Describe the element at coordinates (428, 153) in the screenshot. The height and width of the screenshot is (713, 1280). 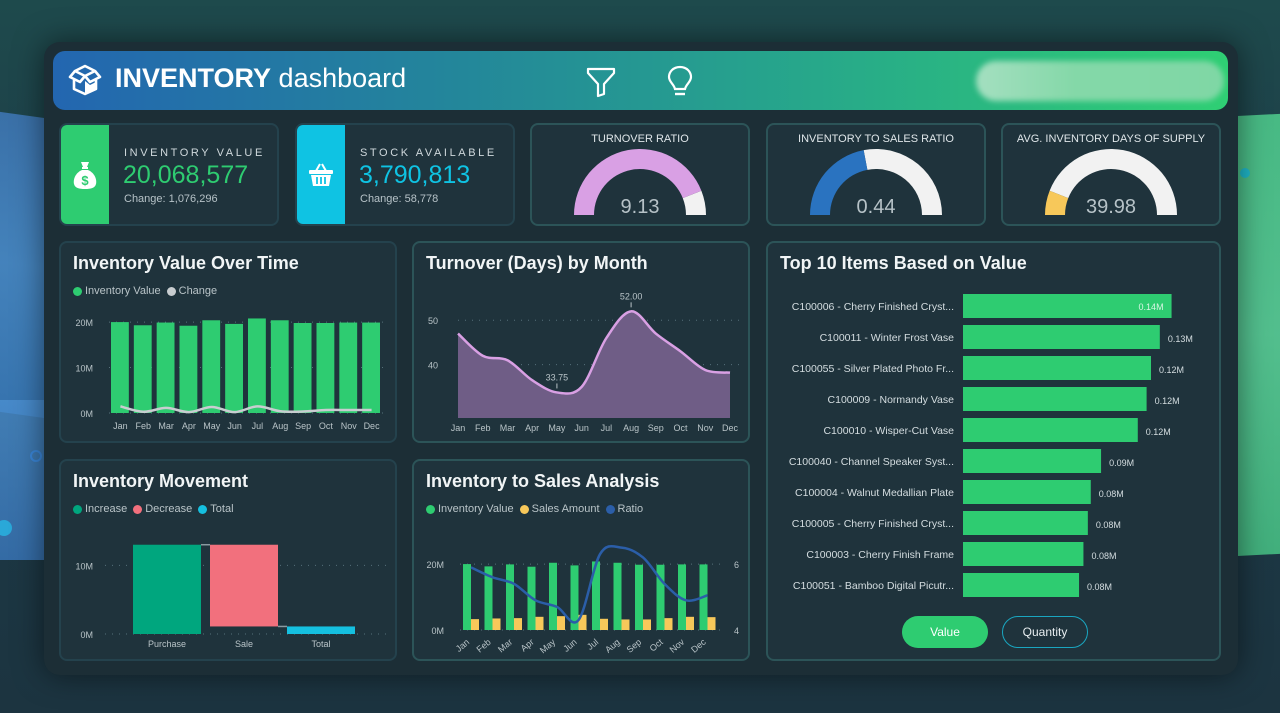
I see `kpi-label: STOCK AVAILABLE` at that location.